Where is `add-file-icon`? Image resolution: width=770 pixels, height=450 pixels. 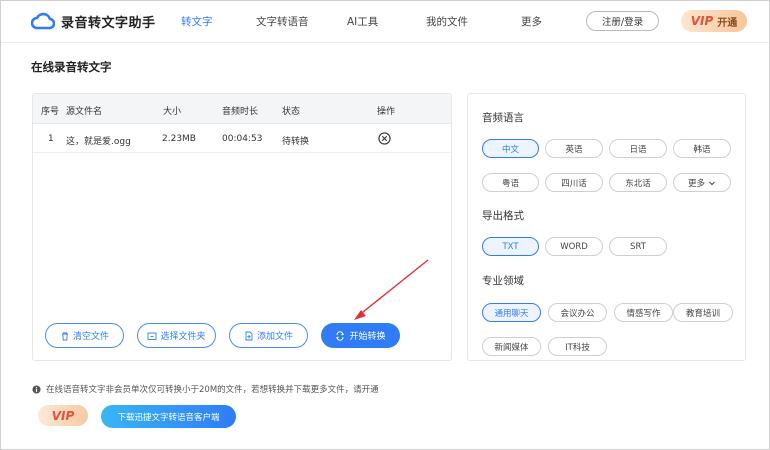
add-file-icon is located at coordinates (249, 335).